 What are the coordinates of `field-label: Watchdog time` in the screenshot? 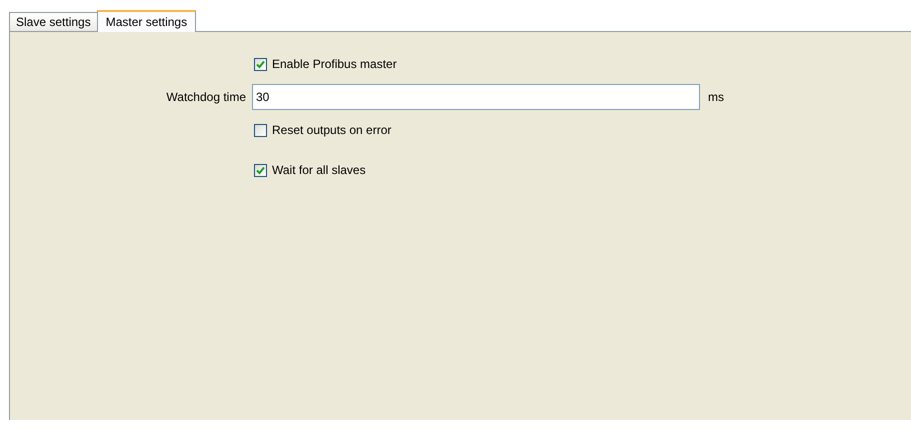 It's located at (205, 97).